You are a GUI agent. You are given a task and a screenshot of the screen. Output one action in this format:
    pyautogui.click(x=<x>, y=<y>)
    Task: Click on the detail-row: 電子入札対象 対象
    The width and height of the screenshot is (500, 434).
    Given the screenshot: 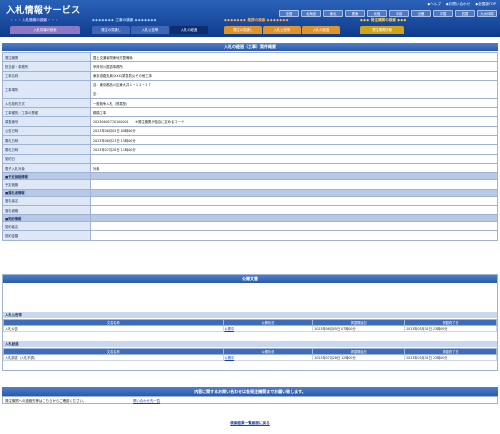 What is the action you would take?
    pyautogui.click(x=250, y=168)
    